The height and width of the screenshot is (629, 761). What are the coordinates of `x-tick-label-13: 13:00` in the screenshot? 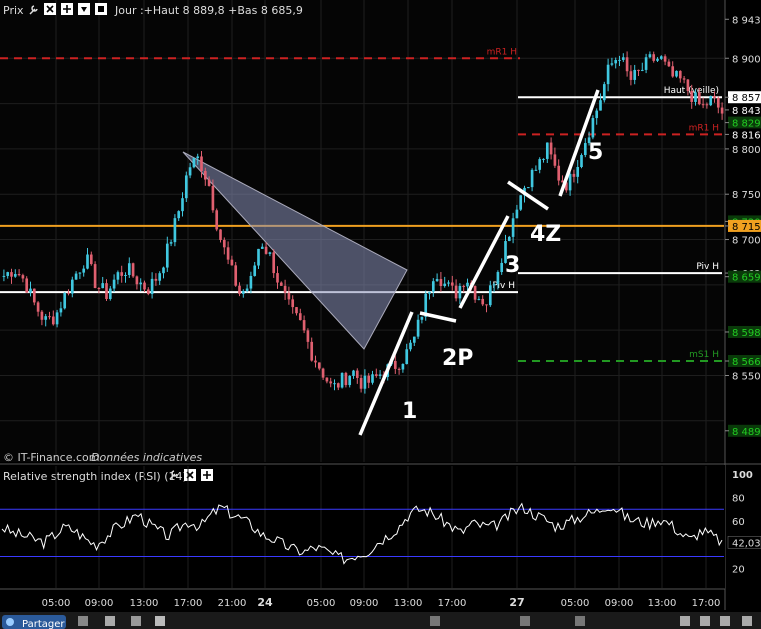 It's located at (662, 603).